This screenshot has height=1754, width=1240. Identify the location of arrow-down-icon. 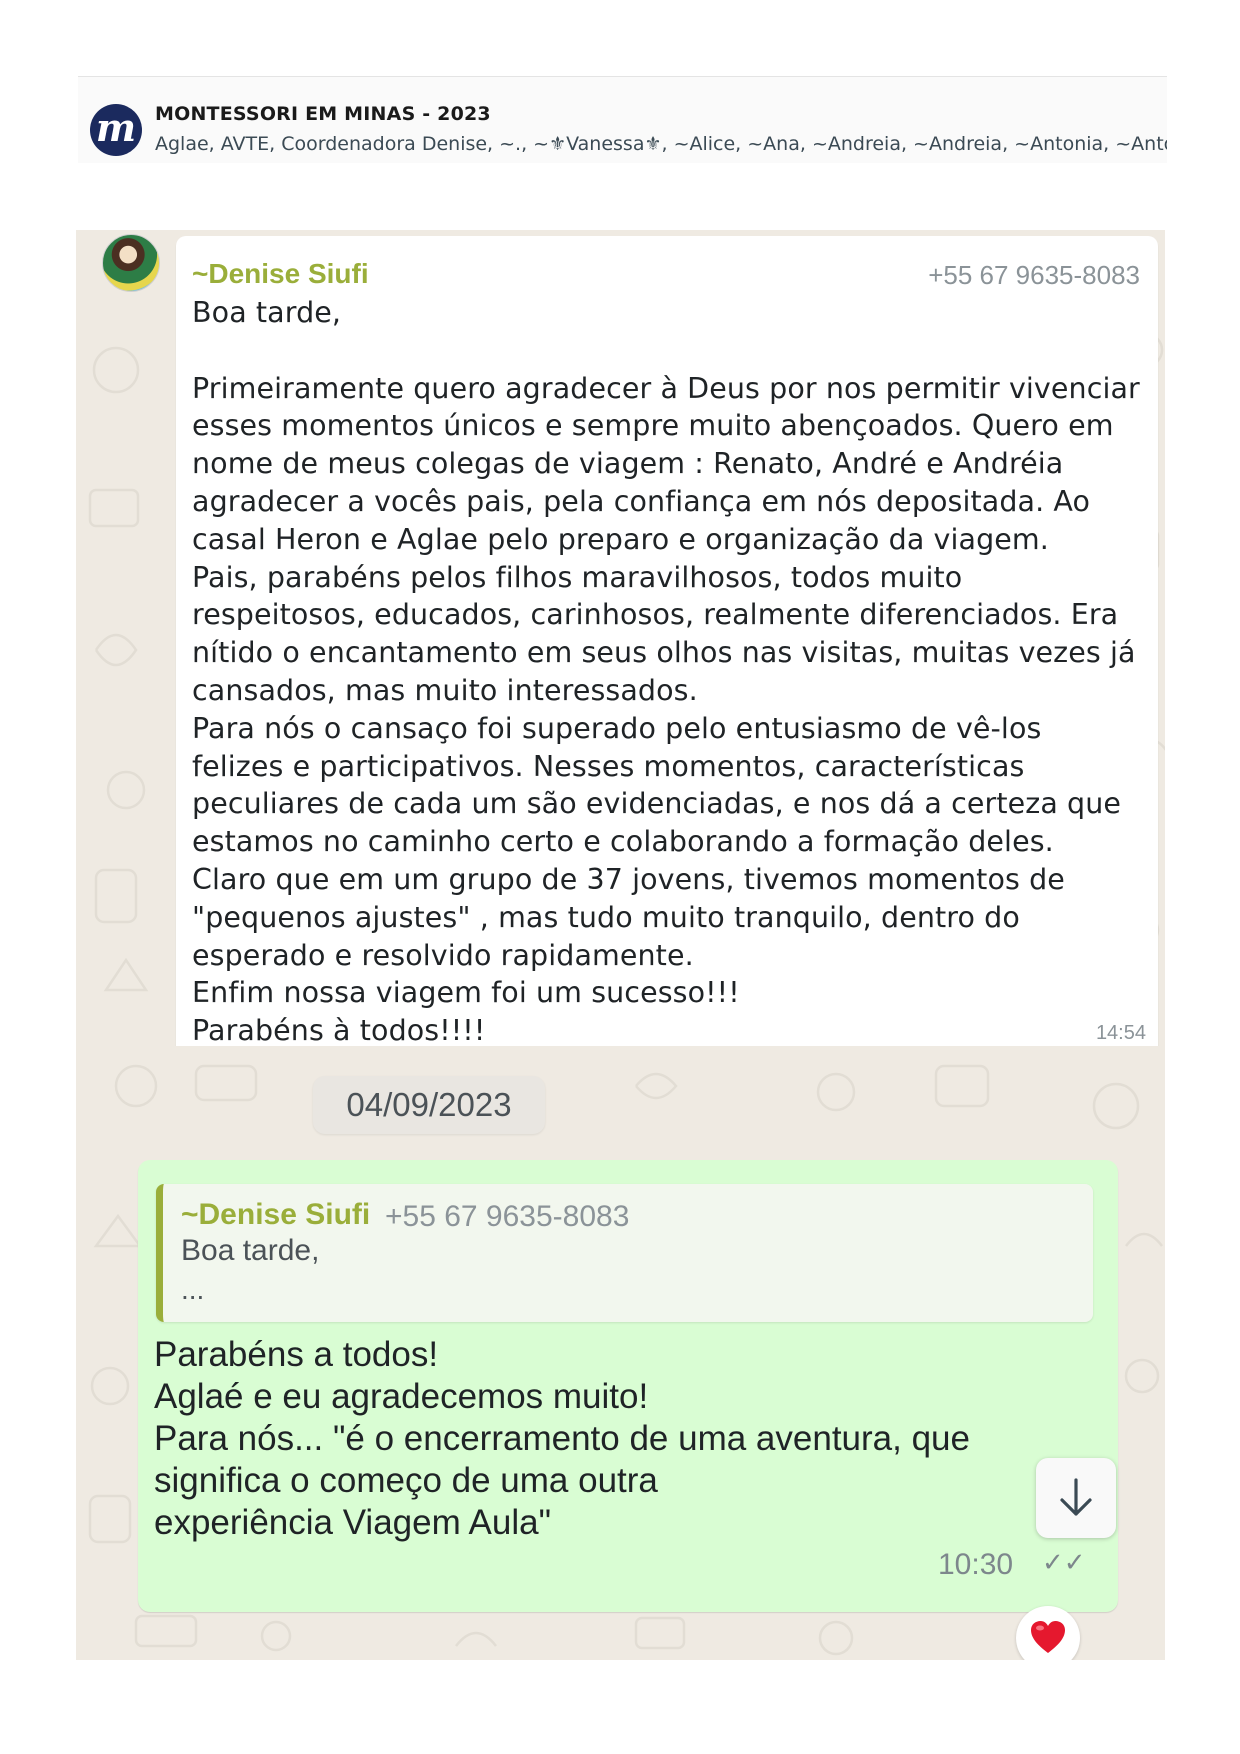
(1076, 1497).